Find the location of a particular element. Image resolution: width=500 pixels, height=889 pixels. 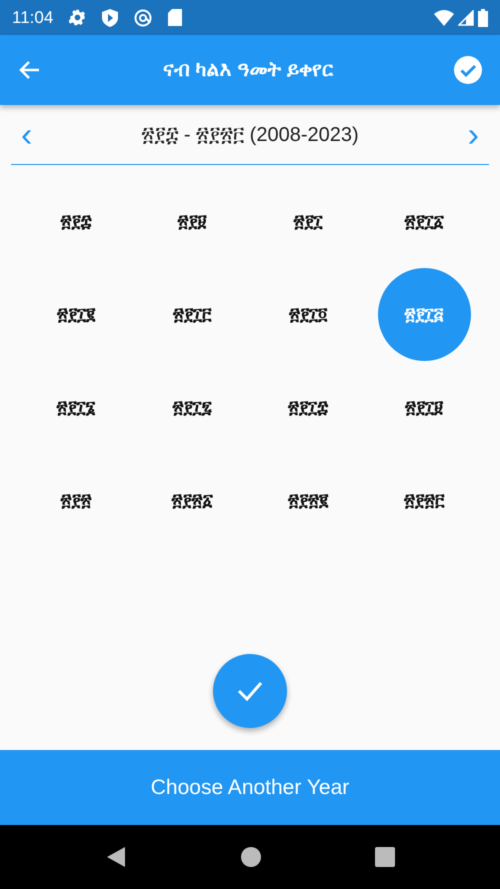

check-icon is located at coordinates (250, 691).